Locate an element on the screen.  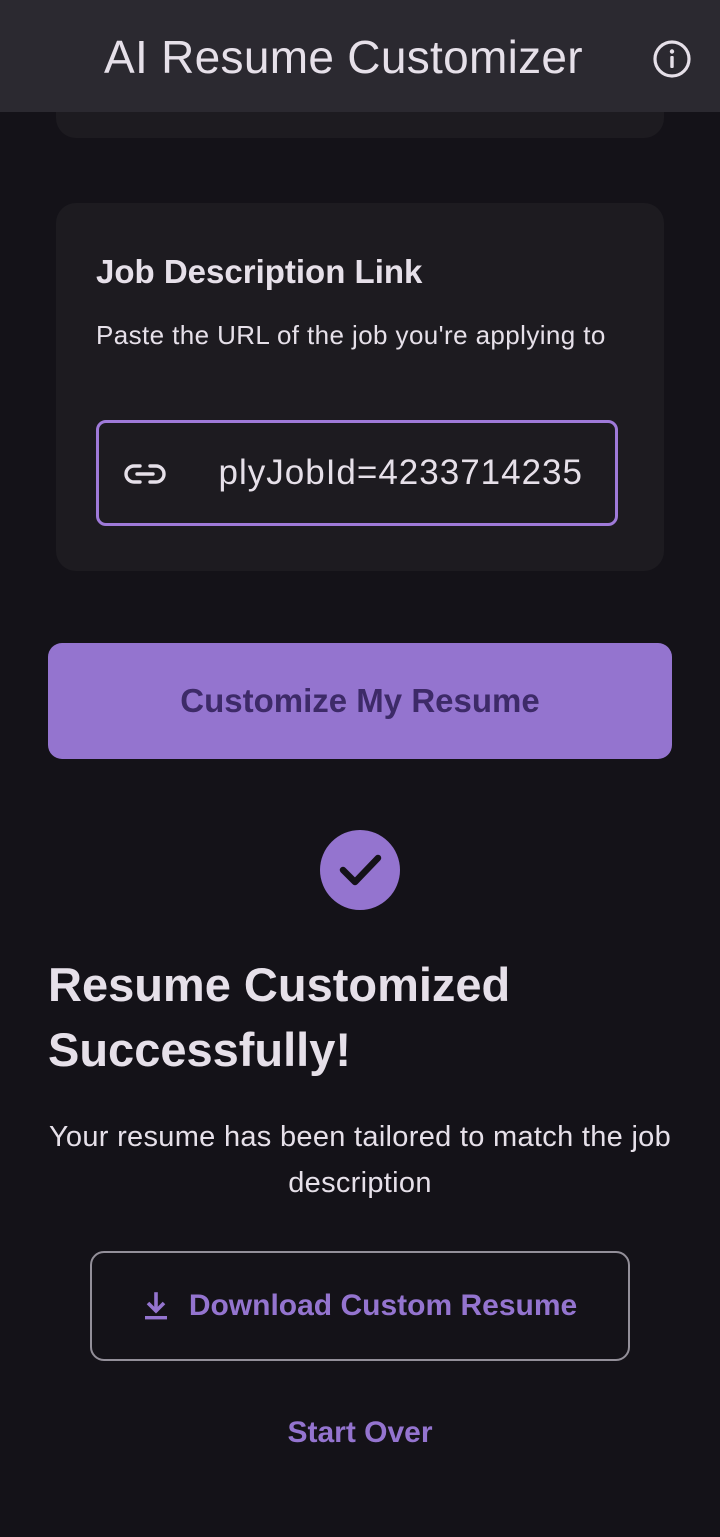
download-icon is located at coordinates (155, 1306).